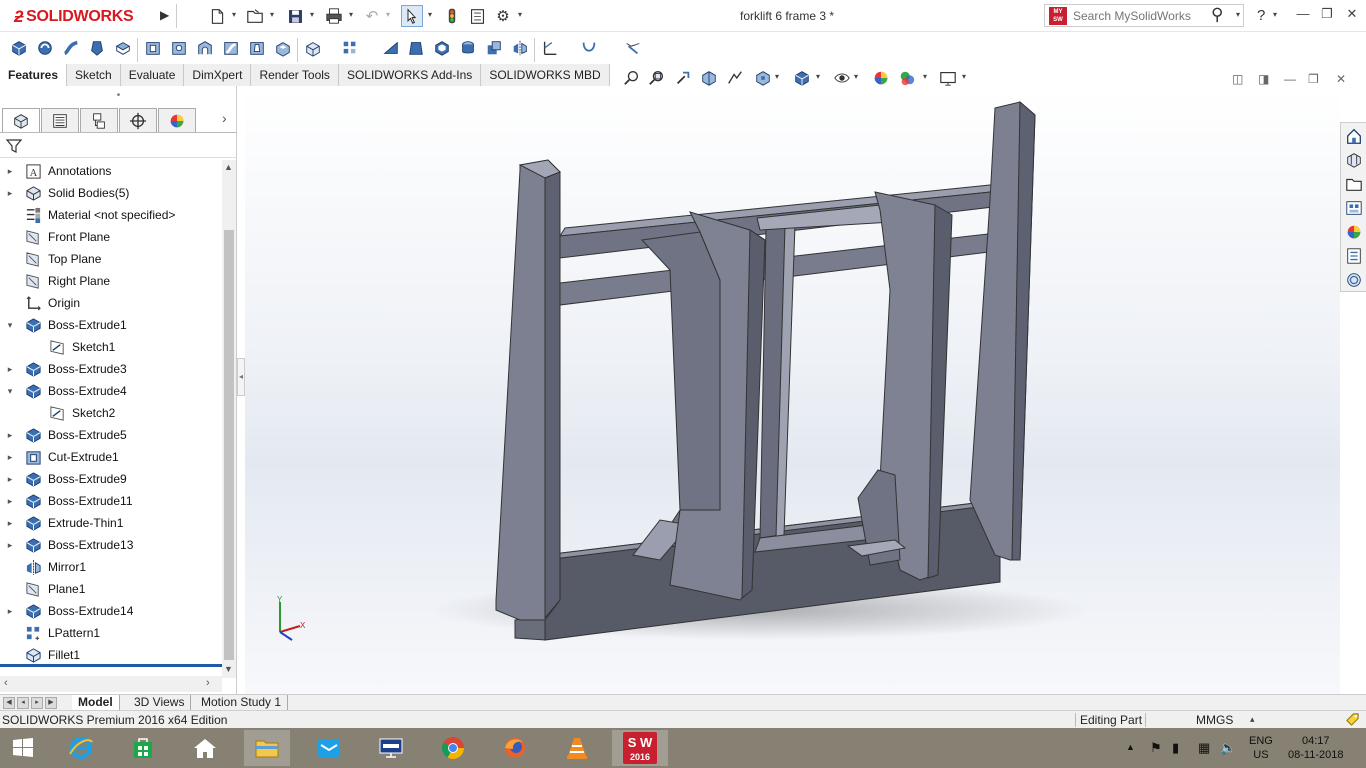 This screenshot has width=1366, height=768. Describe the element at coordinates (410, 75) in the screenshot. I see `tab-solidworks-addins: SOLIDWORKS Add-Ins` at that location.